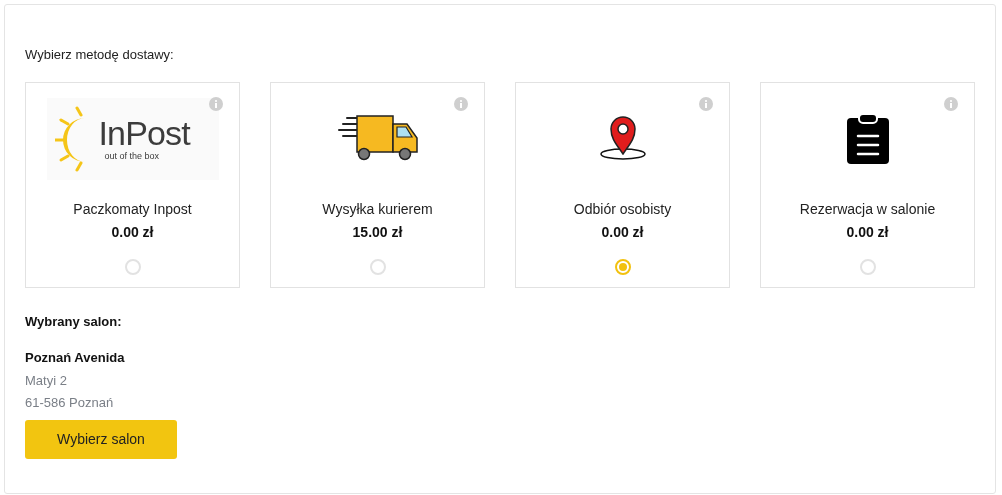 This screenshot has height=495, width=1002. What do you see at coordinates (46, 380) in the screenshot?
I see `salon-street: Matyi 2` at bounding box center [46, 380].